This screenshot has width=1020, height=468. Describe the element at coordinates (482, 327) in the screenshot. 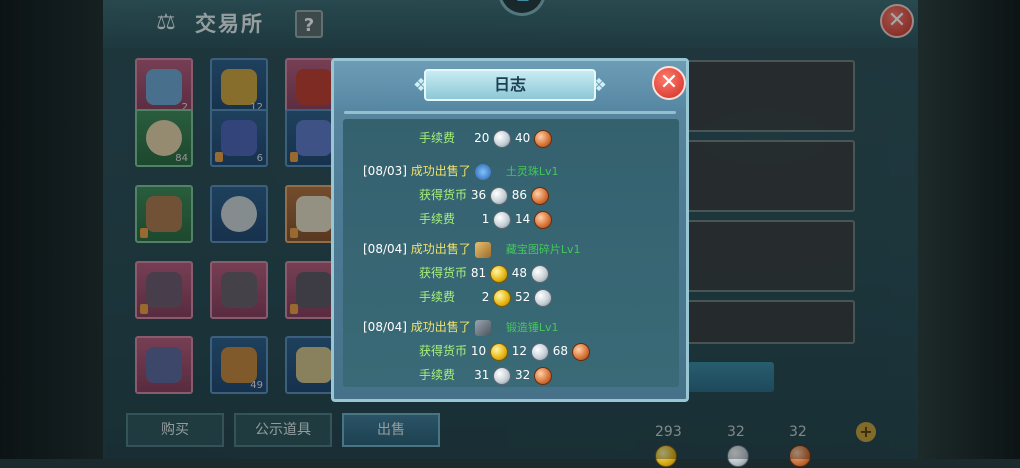

I see `hammer-icon` at that location.